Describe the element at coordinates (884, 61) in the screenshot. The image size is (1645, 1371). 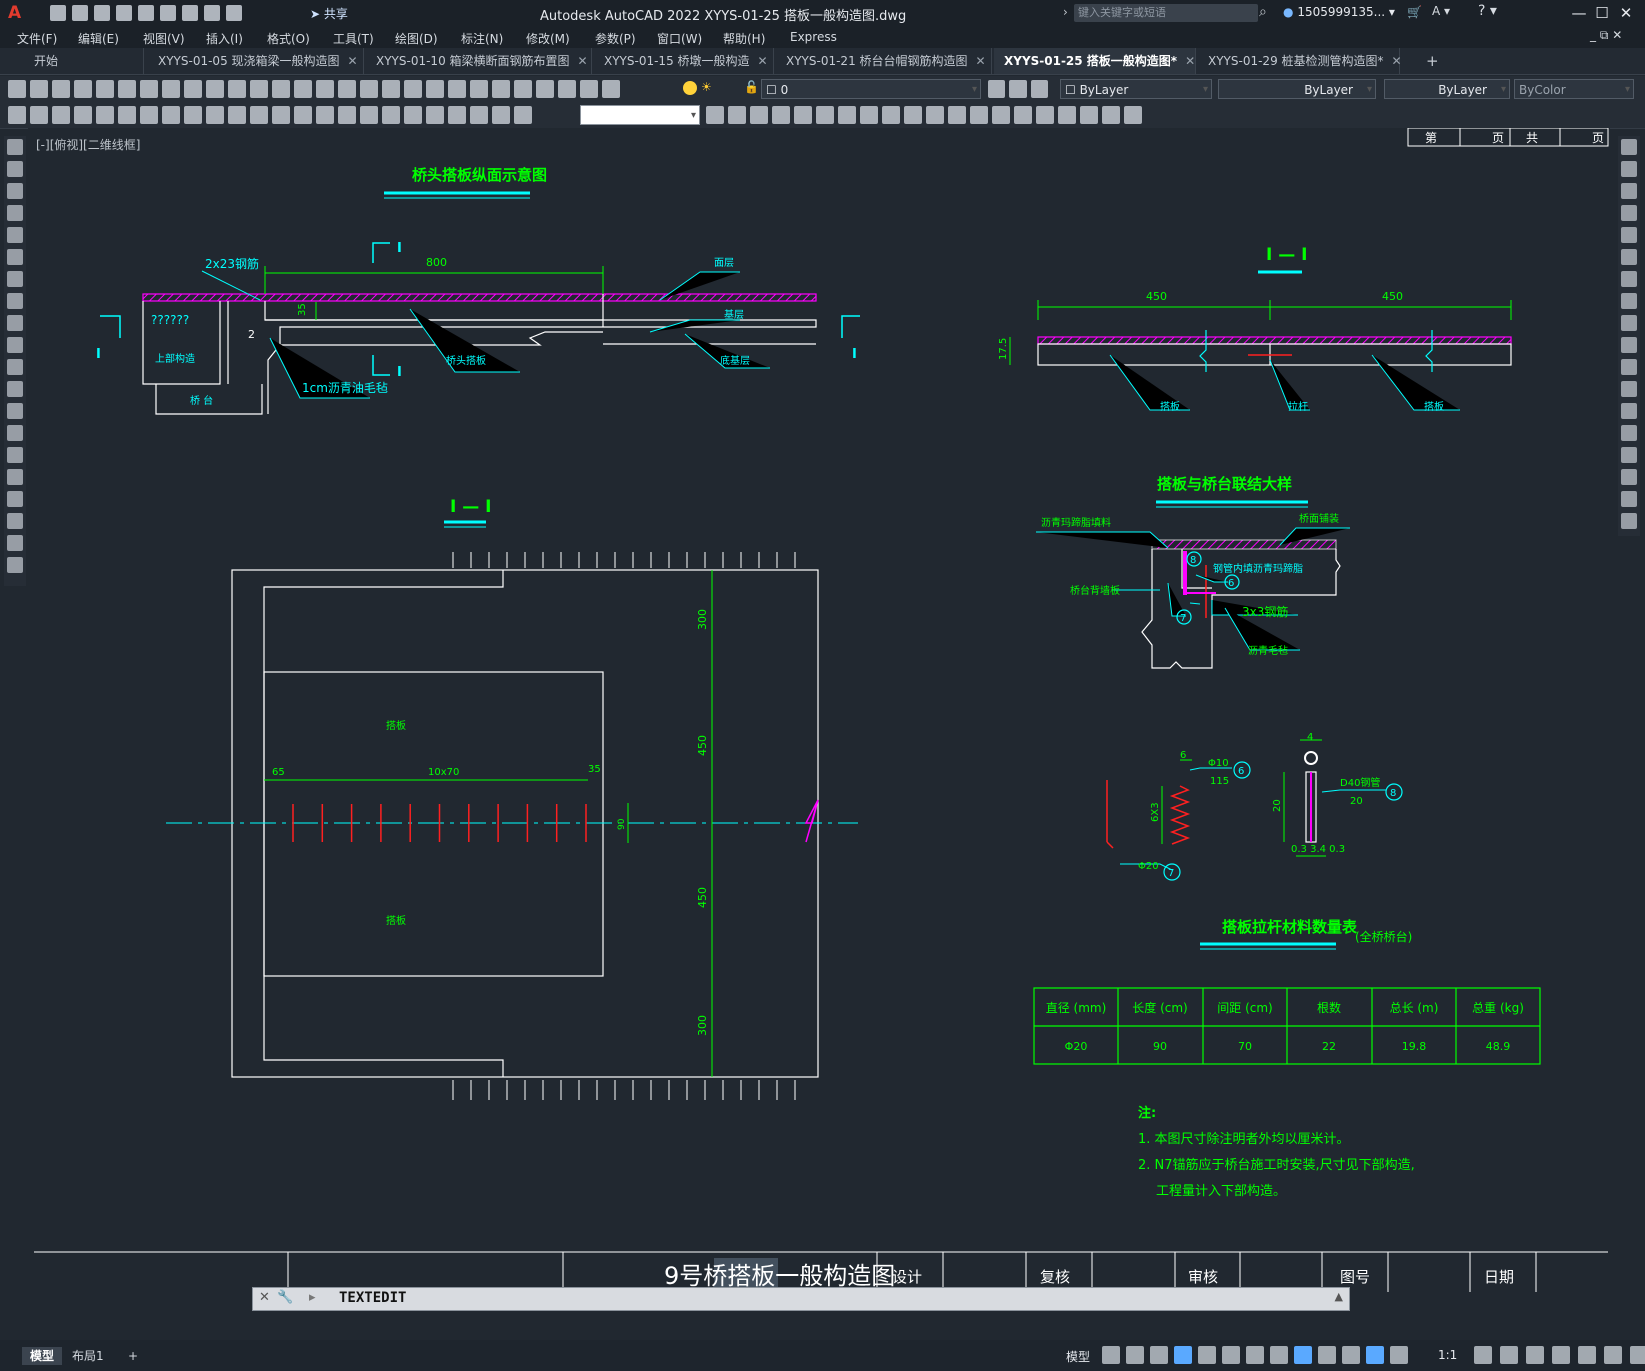
I see `tab-file: XYYS-01-21 桥台台帽钢筋构造图 ✕` at that location.